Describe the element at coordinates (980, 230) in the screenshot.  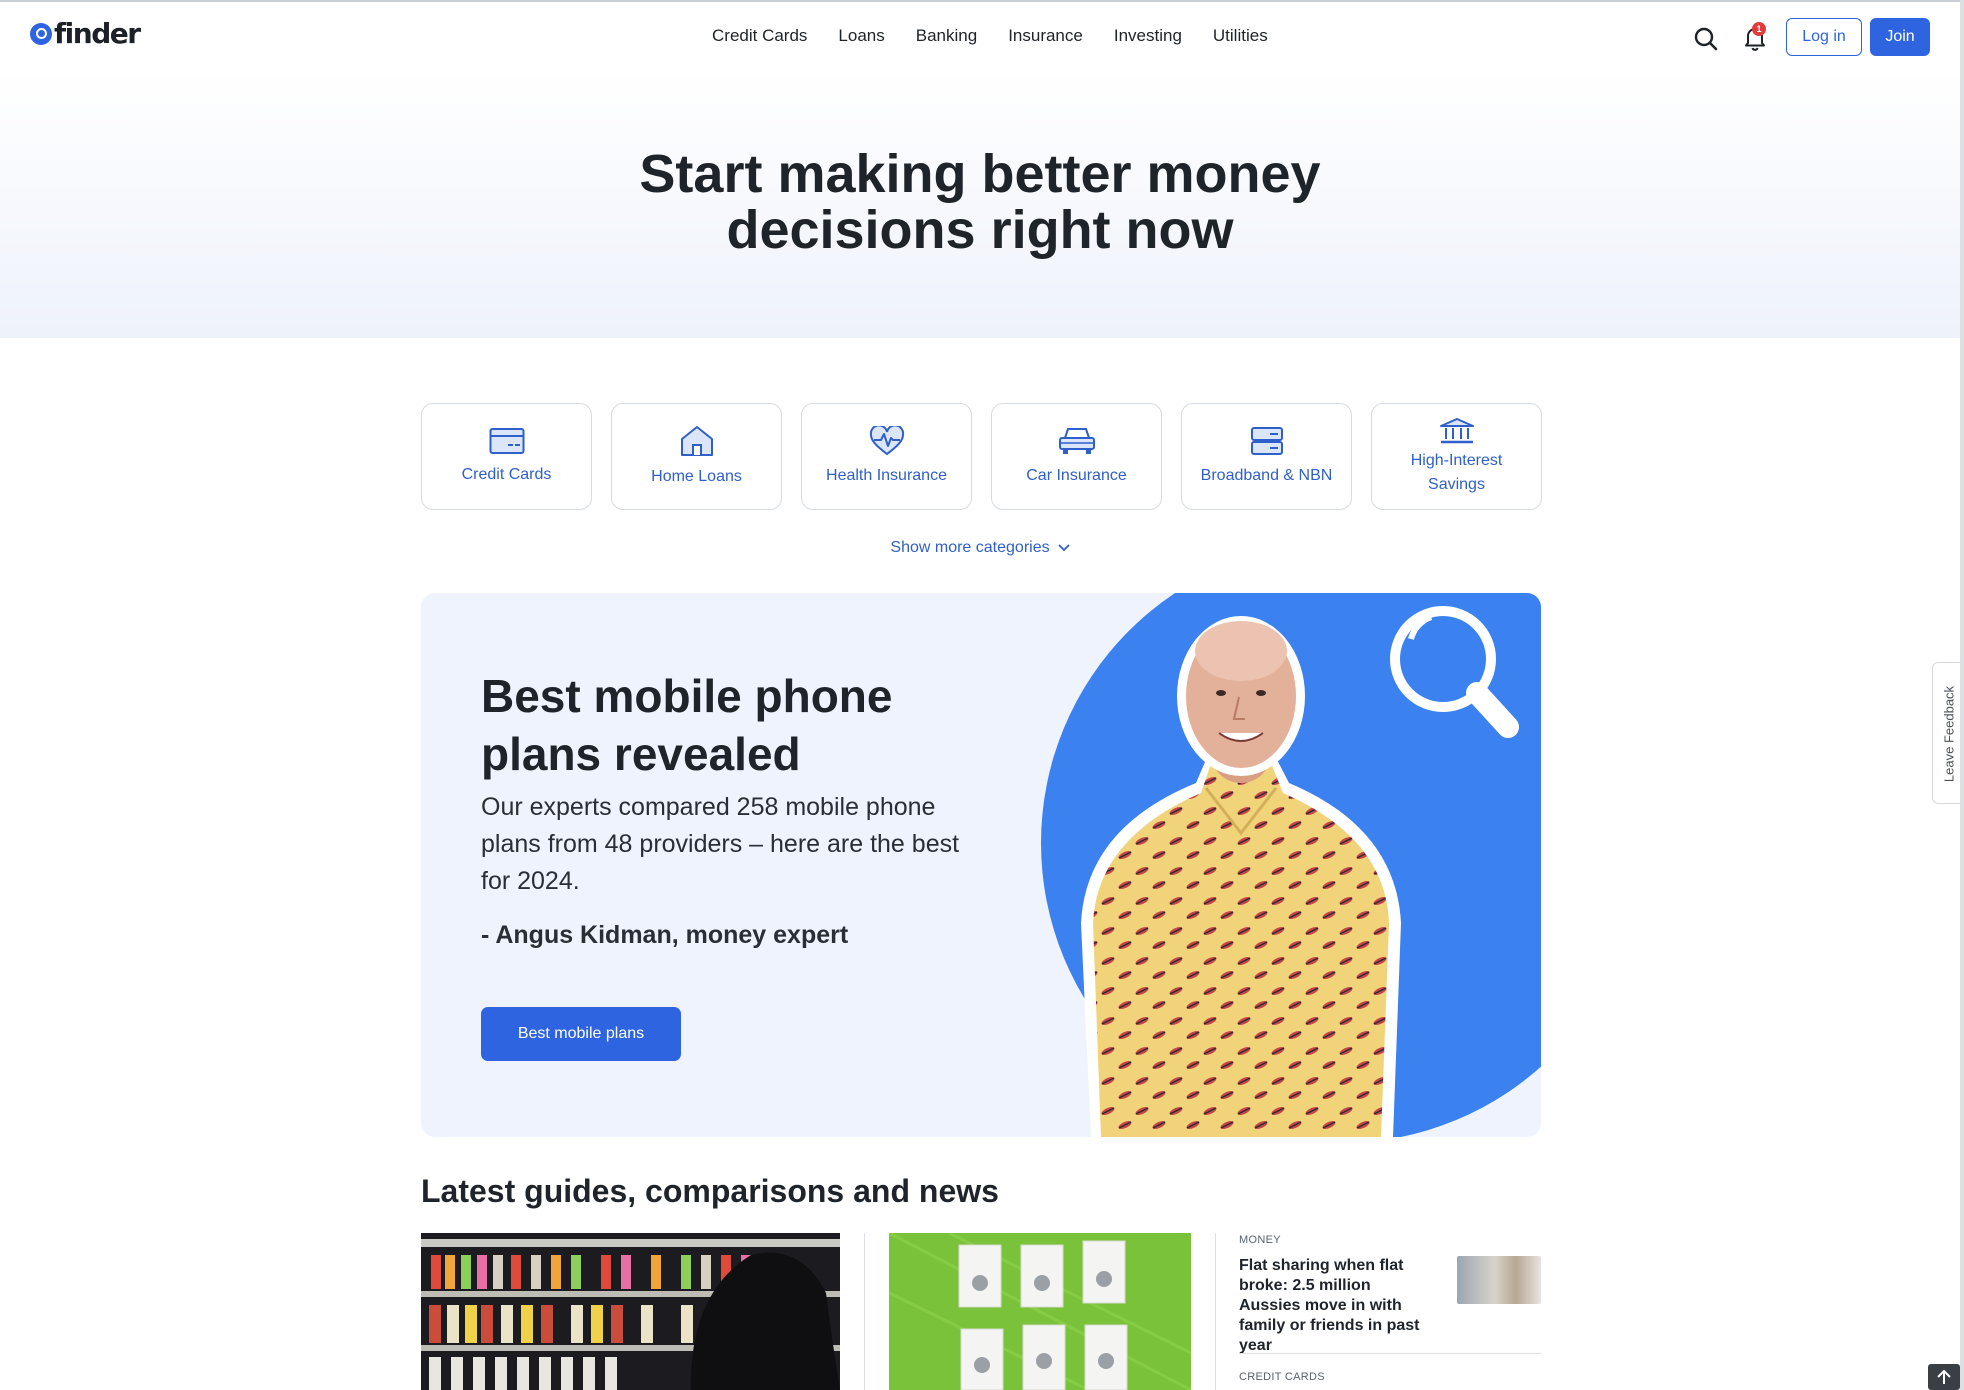
I see `hero-title-line2: decisions right now` at that location.